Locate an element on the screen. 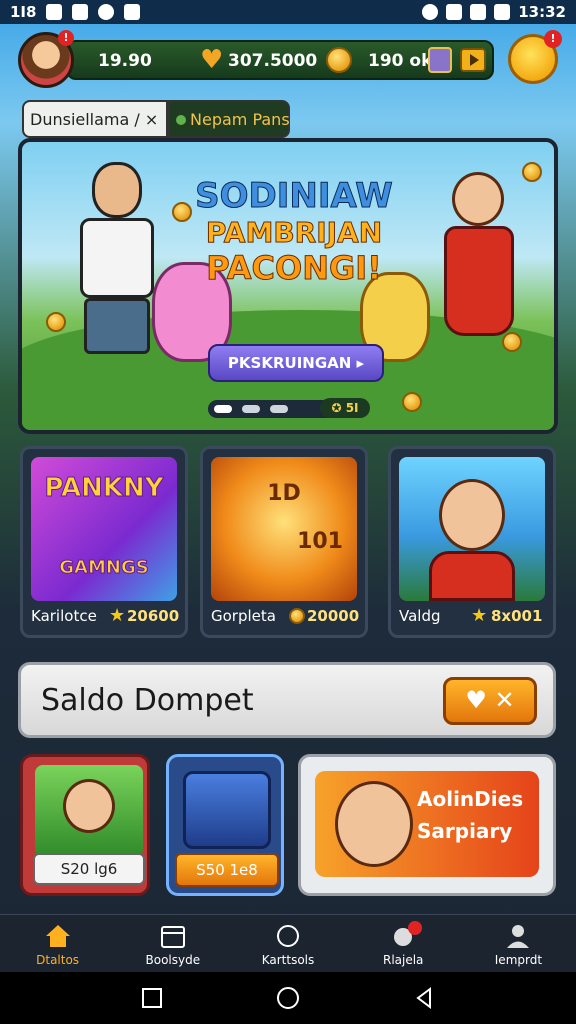 Image resolution: width=576 pixels, height=1024 pixels. wallet-action-button: ♥ ✕ is located at coordinates (490, 701).